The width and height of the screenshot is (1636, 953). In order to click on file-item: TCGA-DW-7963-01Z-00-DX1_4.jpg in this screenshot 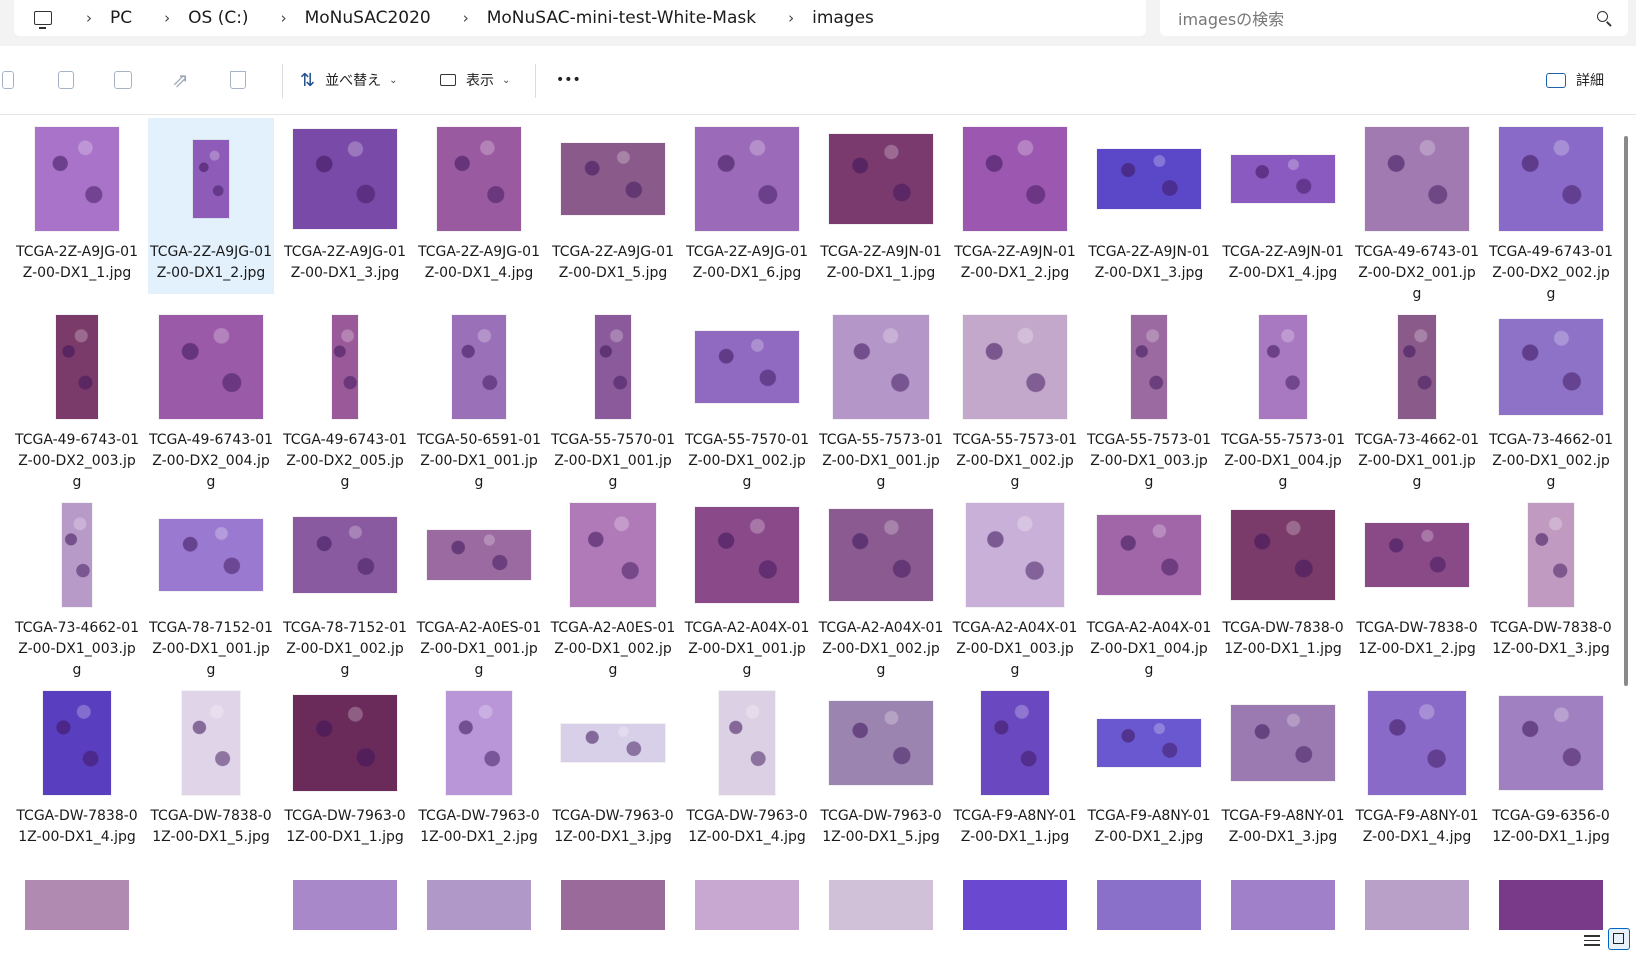, I will do `click(747, 770)`.